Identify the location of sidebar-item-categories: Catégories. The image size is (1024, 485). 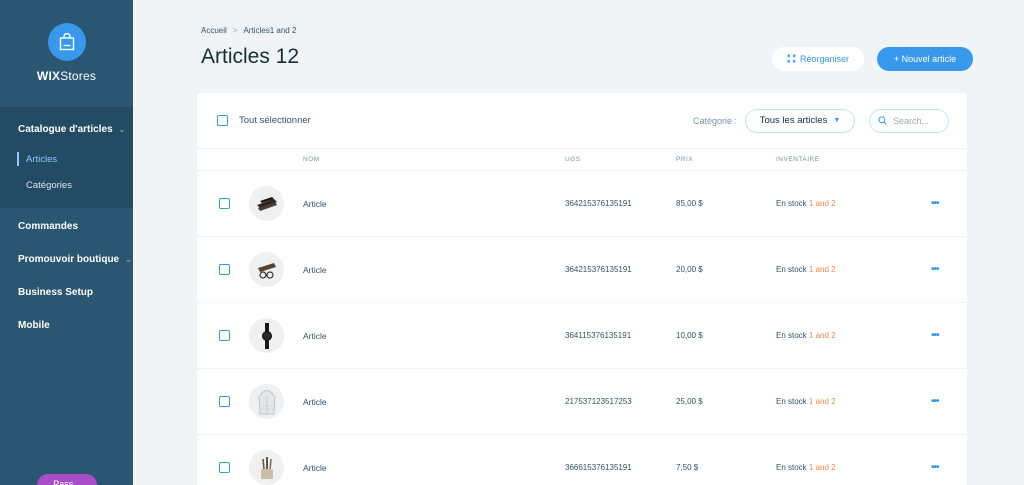
(66, 185).